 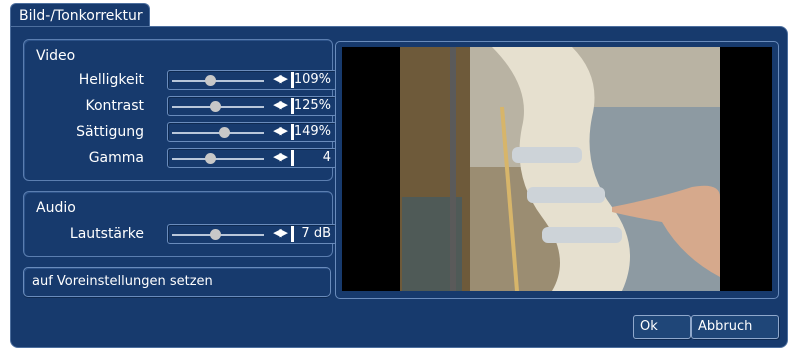 What do you see at coordinates (56, 208) in the screenshot?
I see `audio-panel-title: Audio` at bounding box center [56, 208].